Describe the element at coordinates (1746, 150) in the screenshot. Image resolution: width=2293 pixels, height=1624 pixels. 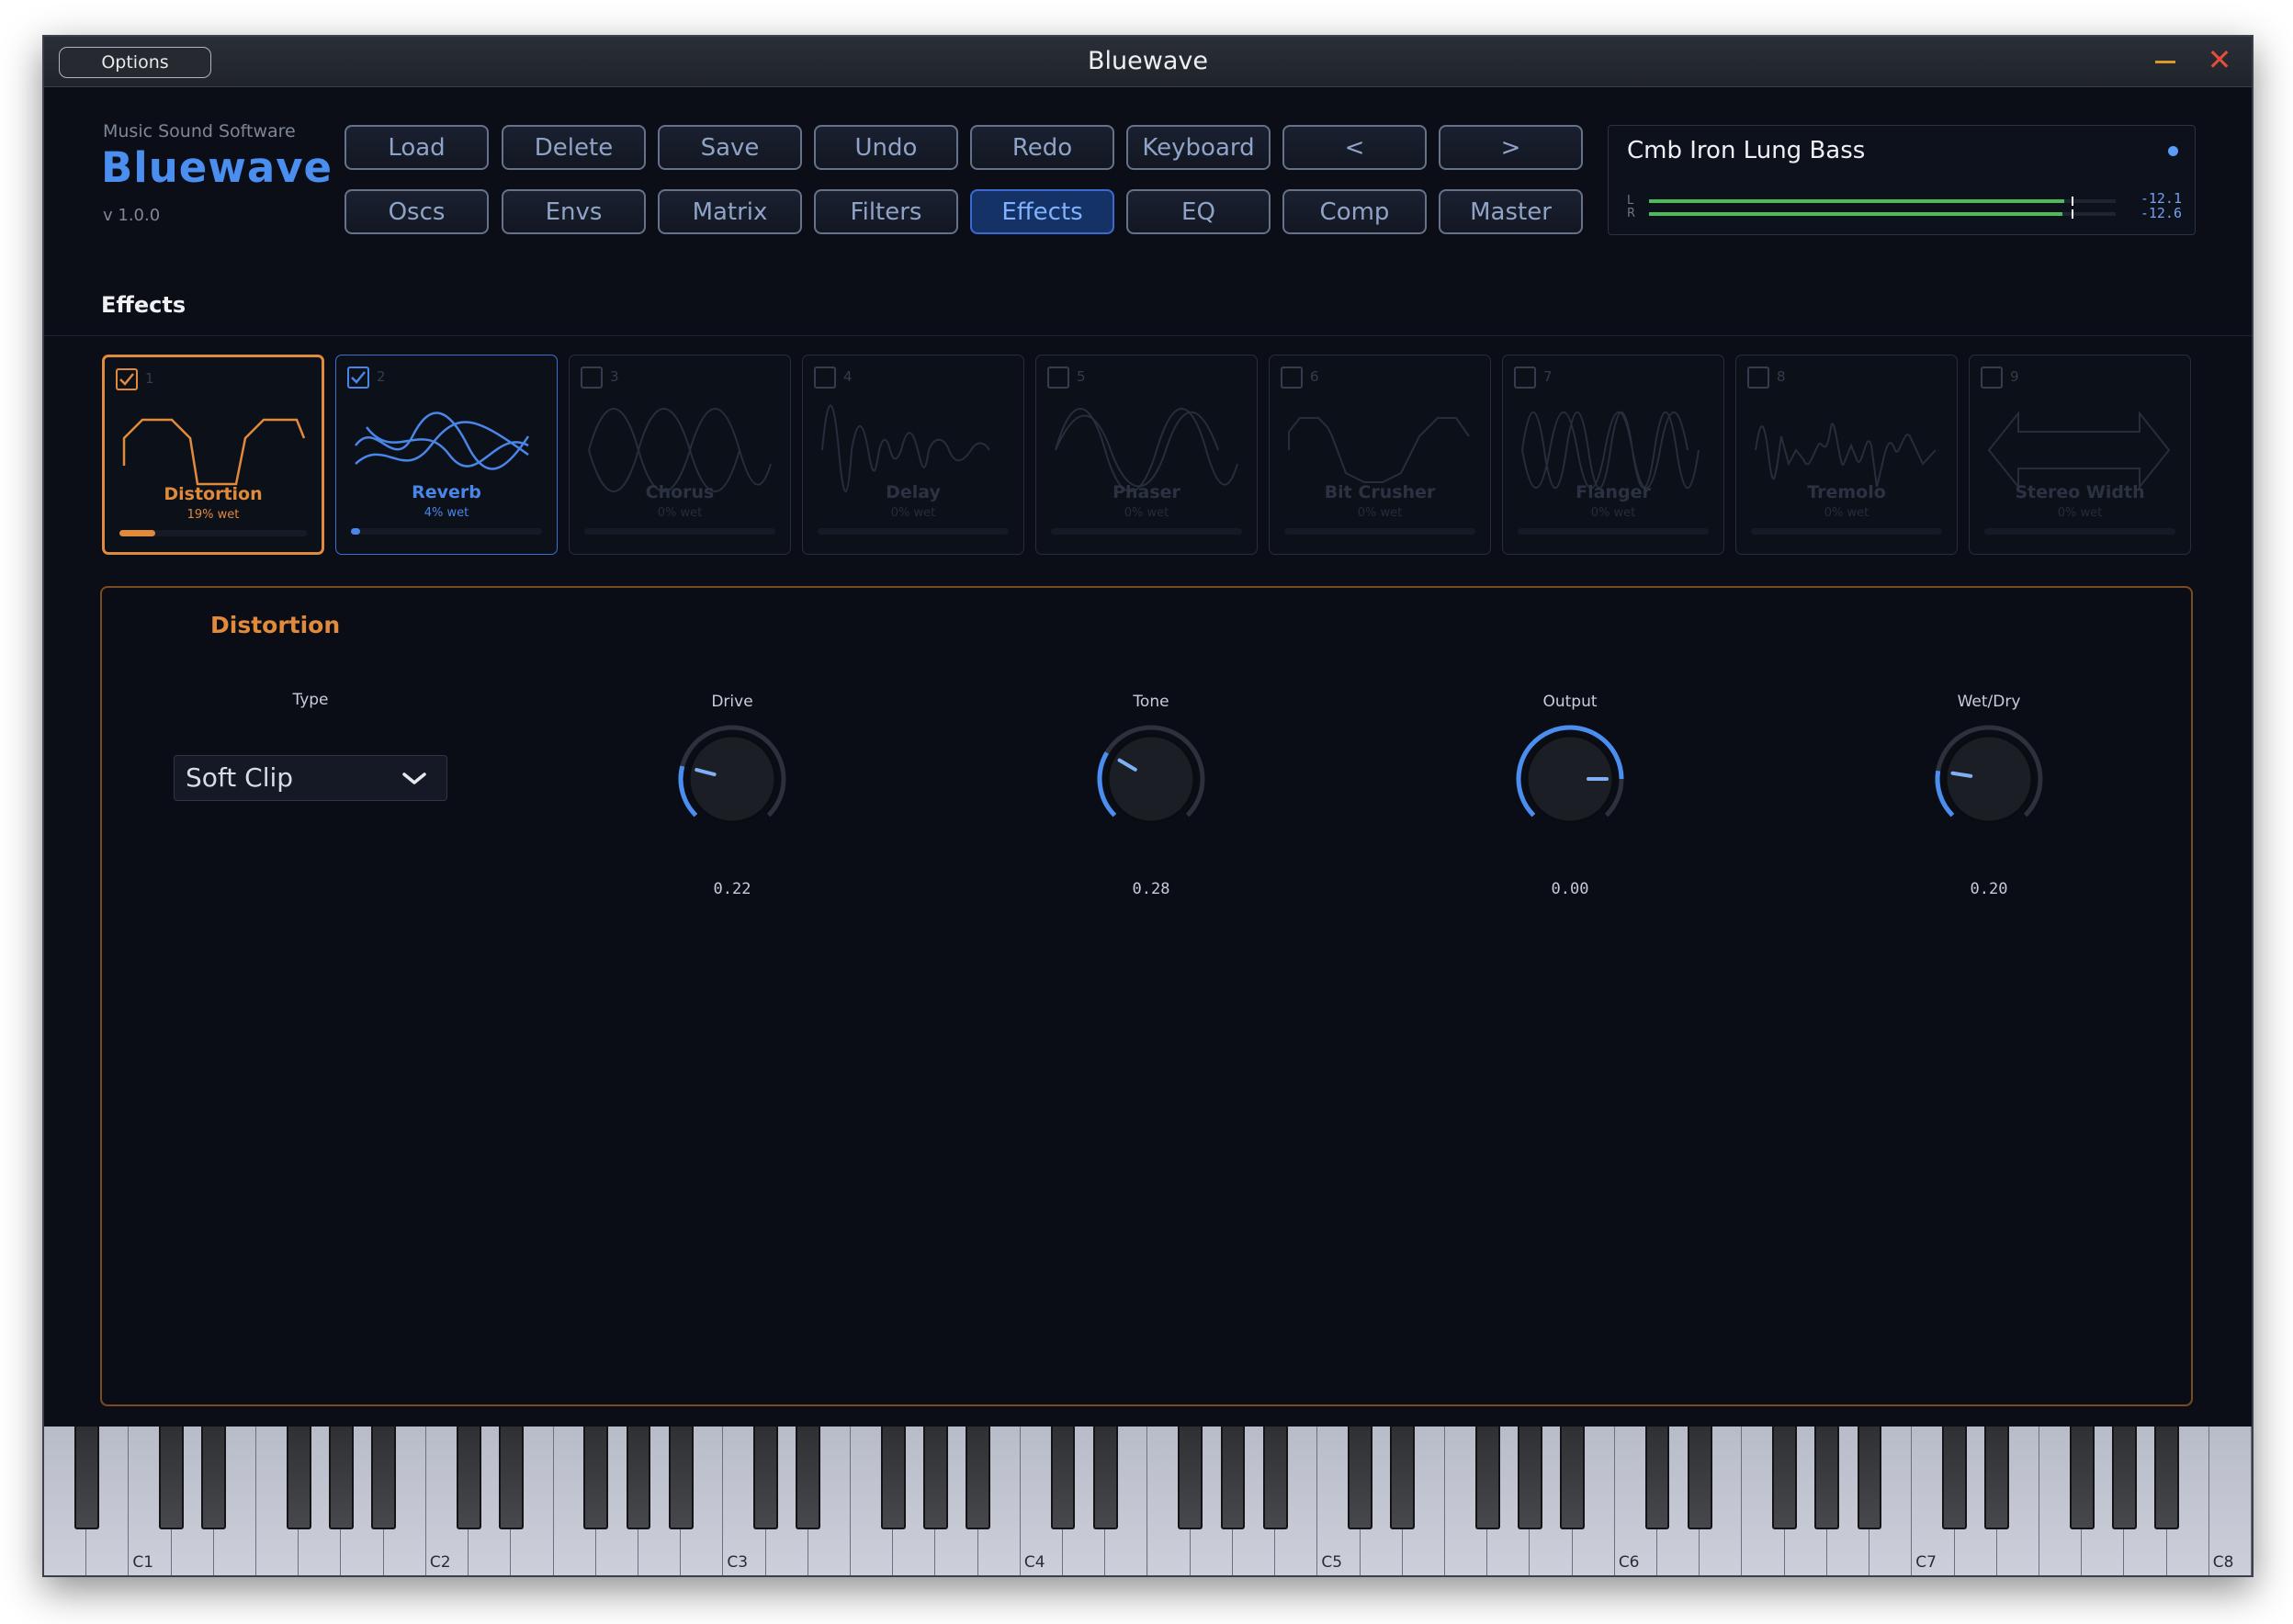
I see `preset-name: Cmb Iron Lung Bass` at that location.